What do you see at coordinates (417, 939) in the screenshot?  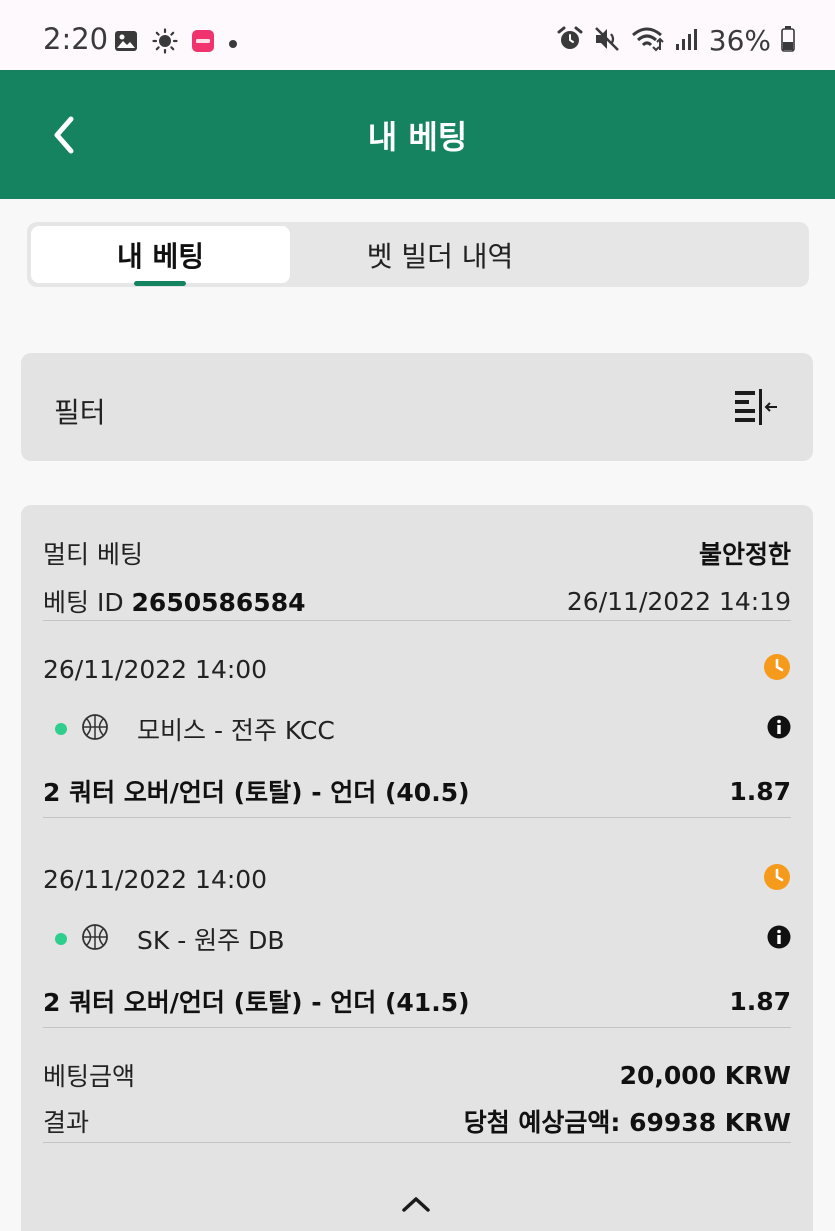 I see `selection-event-row: SK - 원주 DB` at bounding box center [417, 939].